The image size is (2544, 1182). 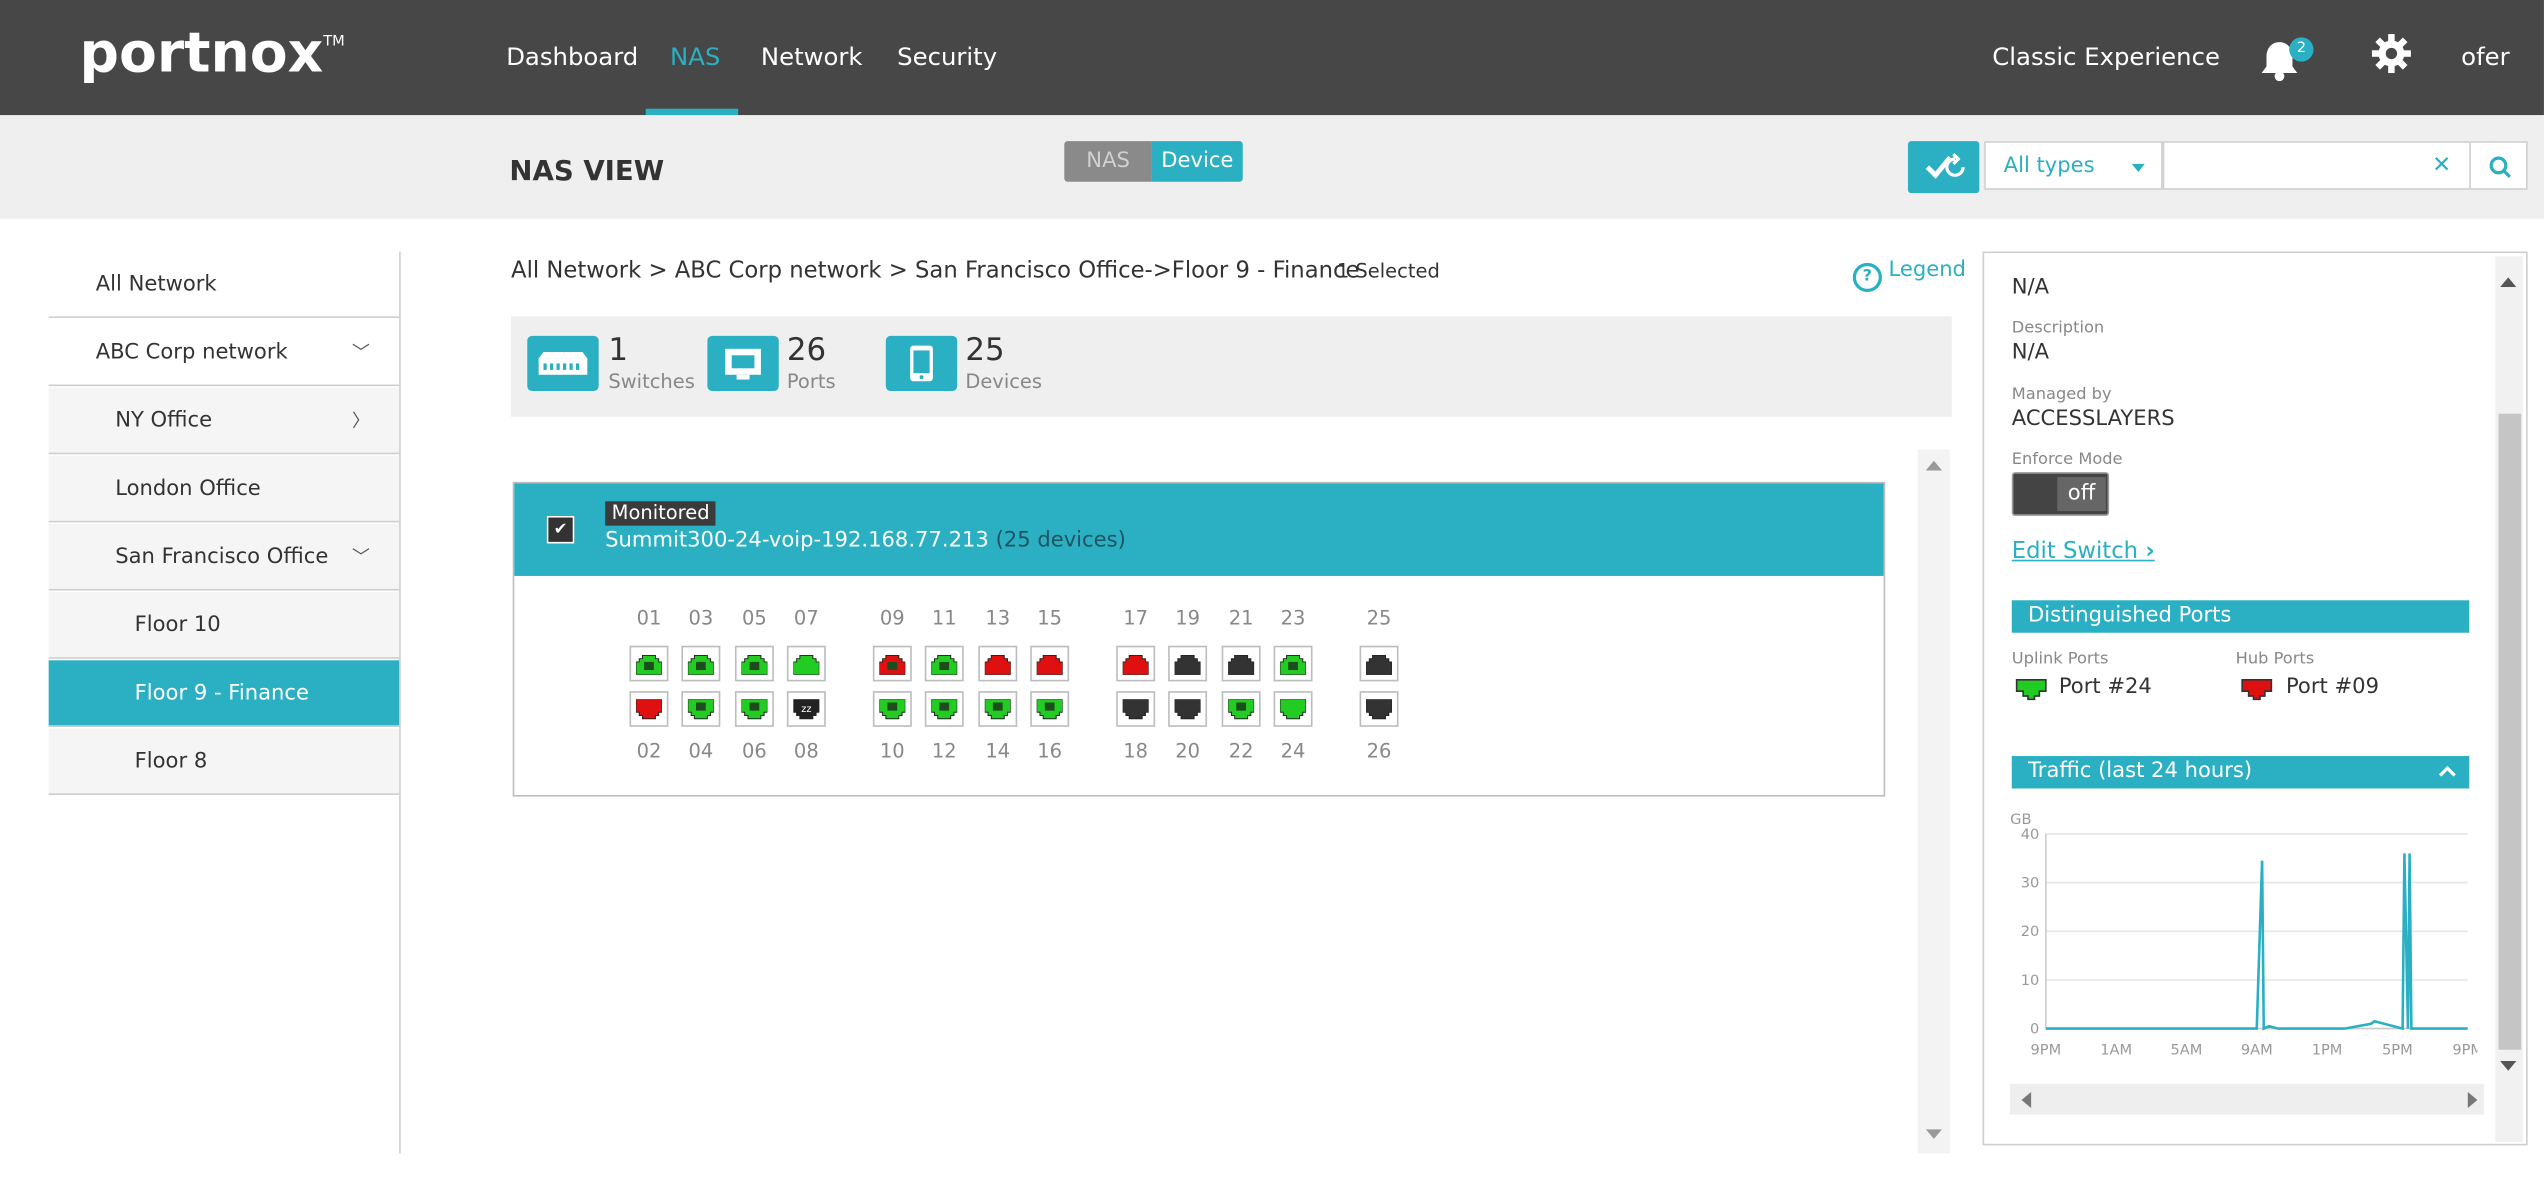 What do you see at coordinates (224, 421) in the screenshot?
I see `tree-item-ny-office: NY Office 〉` at bounding box center [224, 421].